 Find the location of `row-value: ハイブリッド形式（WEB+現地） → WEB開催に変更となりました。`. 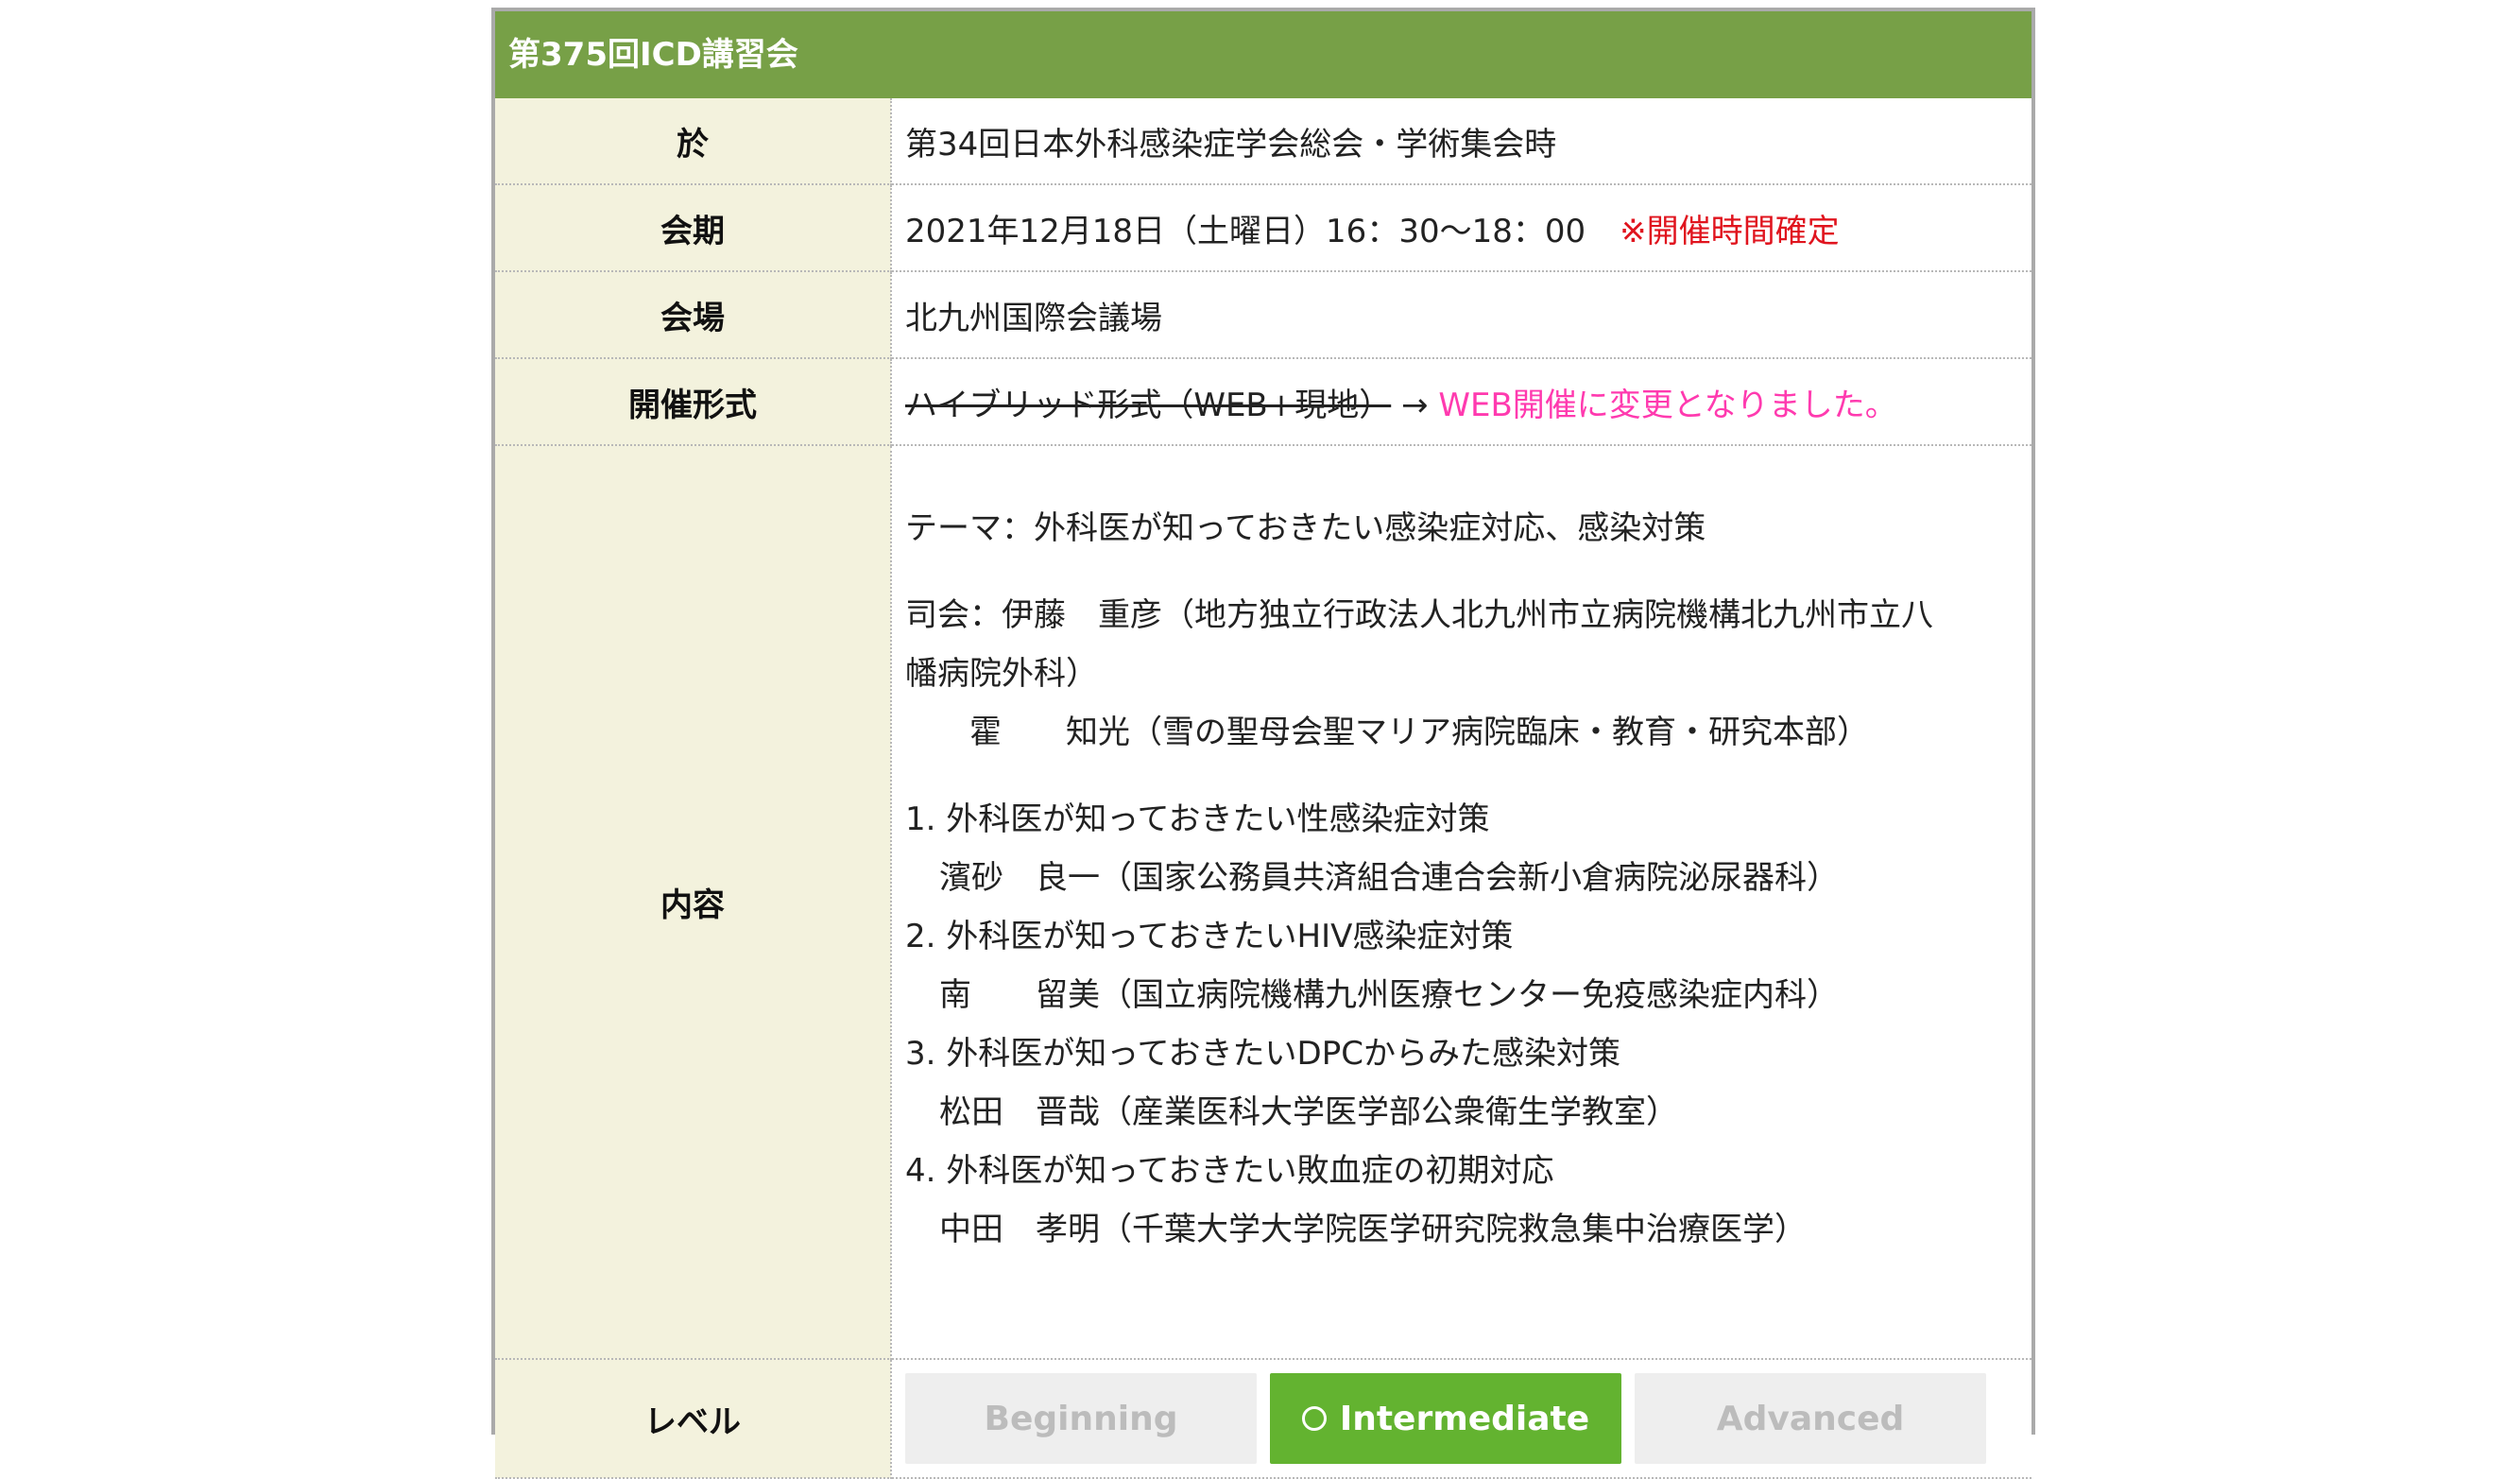

row-value: ハイブリッド形式（WEB+現地） → WEB開催に変更となりました。 is located at coordinates (1461, 402).